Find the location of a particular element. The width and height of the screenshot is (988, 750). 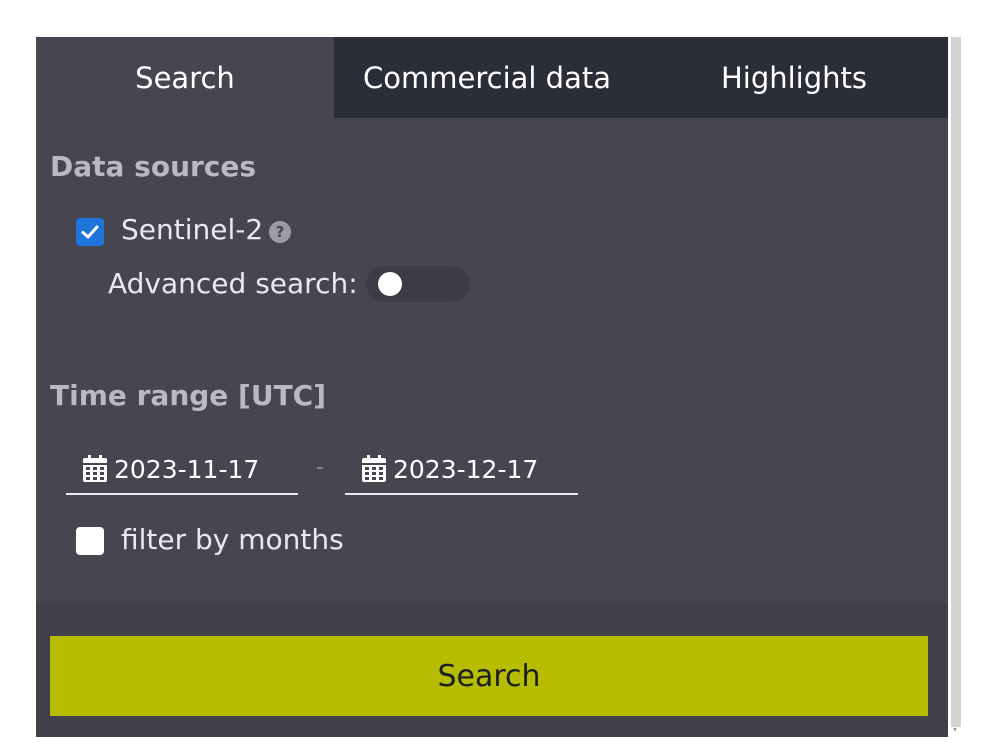

scroll-down-arrow-icon: ▾ is located at coordinates (956, 730).